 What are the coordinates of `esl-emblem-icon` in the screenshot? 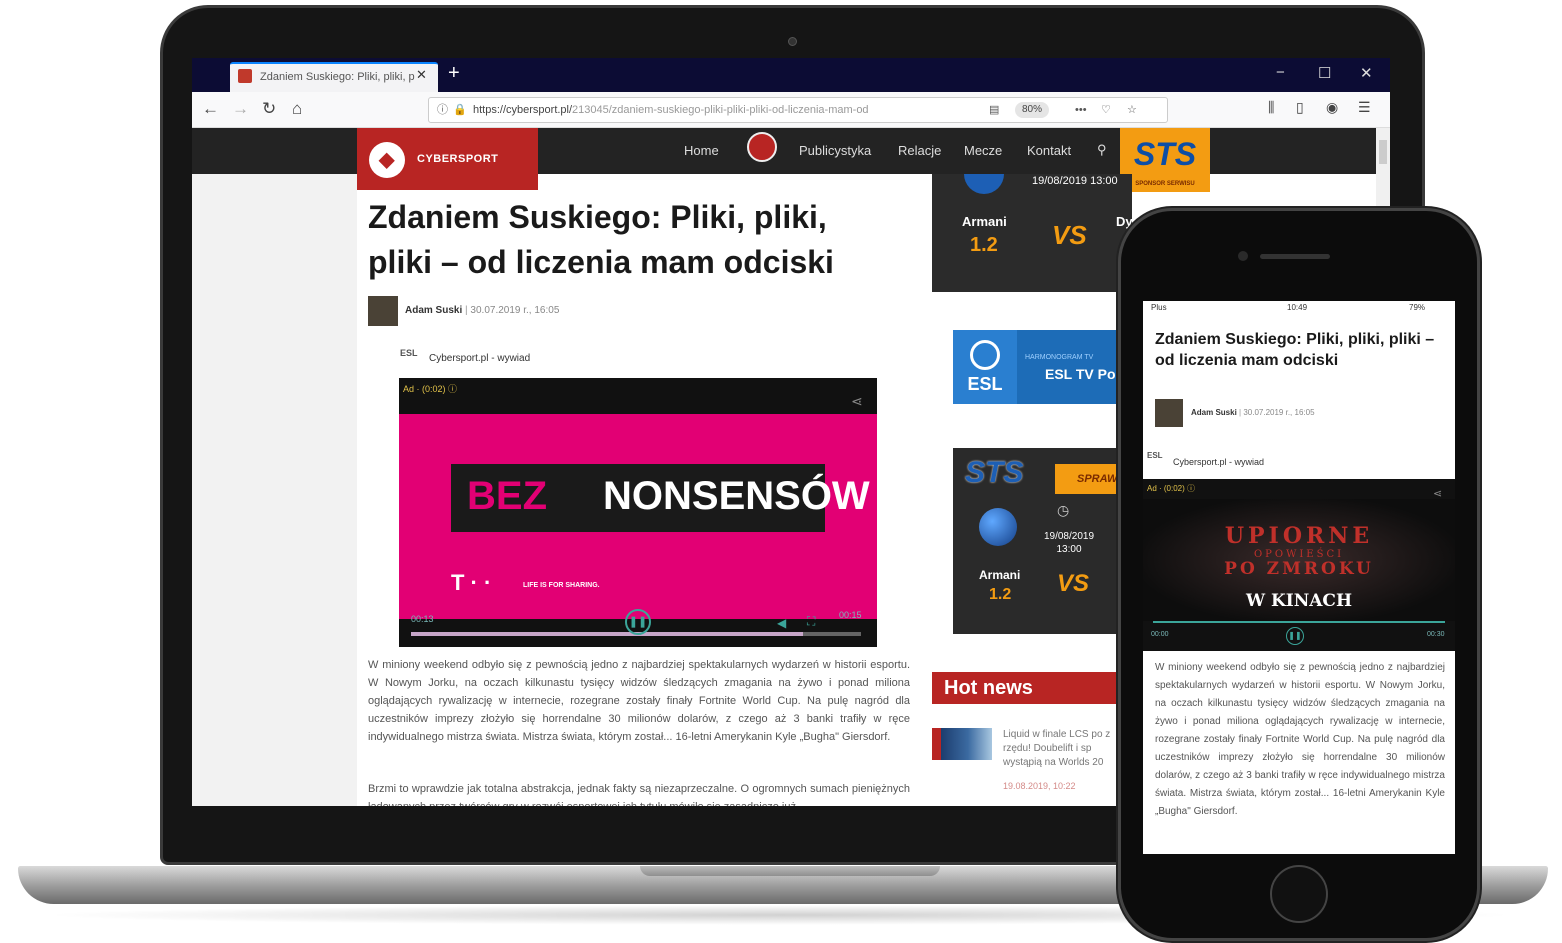 It's located at (985, 355).